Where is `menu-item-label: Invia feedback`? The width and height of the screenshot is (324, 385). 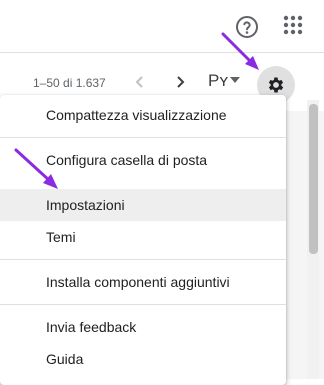 menu-item-label: Invia feedback is located at coordinates (91, 327).